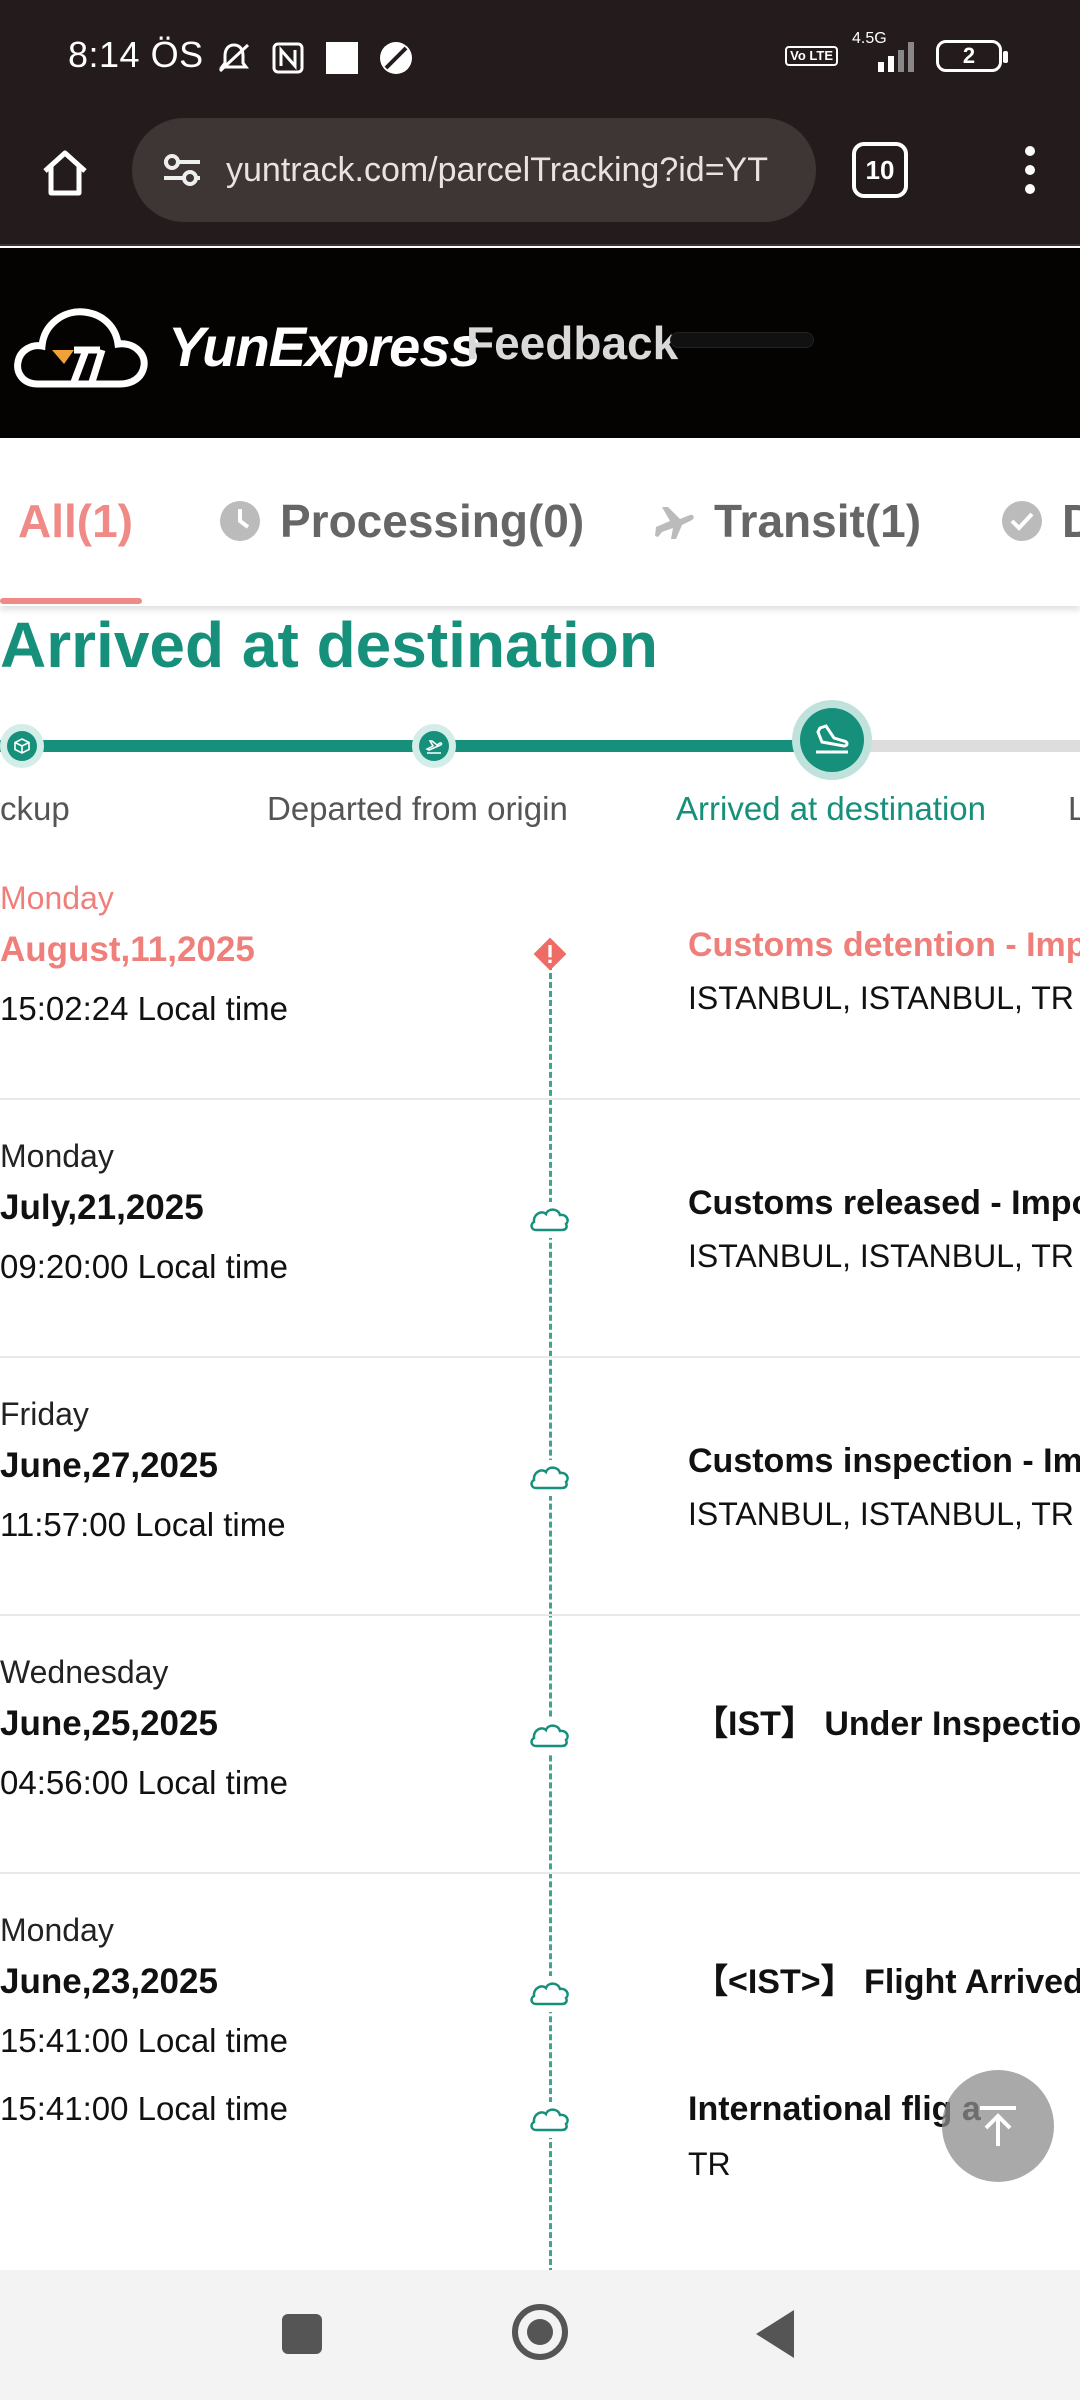 Image resolution: width=1080 pixels, height=2400 pixels. I want to click on browser-menu-button, so click(1030, 170).